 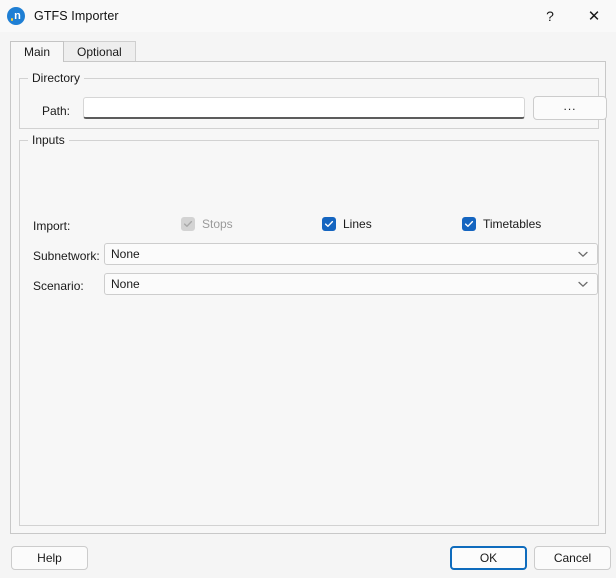 I want to click on checkbox-timetables: Timetables, so click(x=501, y=224).